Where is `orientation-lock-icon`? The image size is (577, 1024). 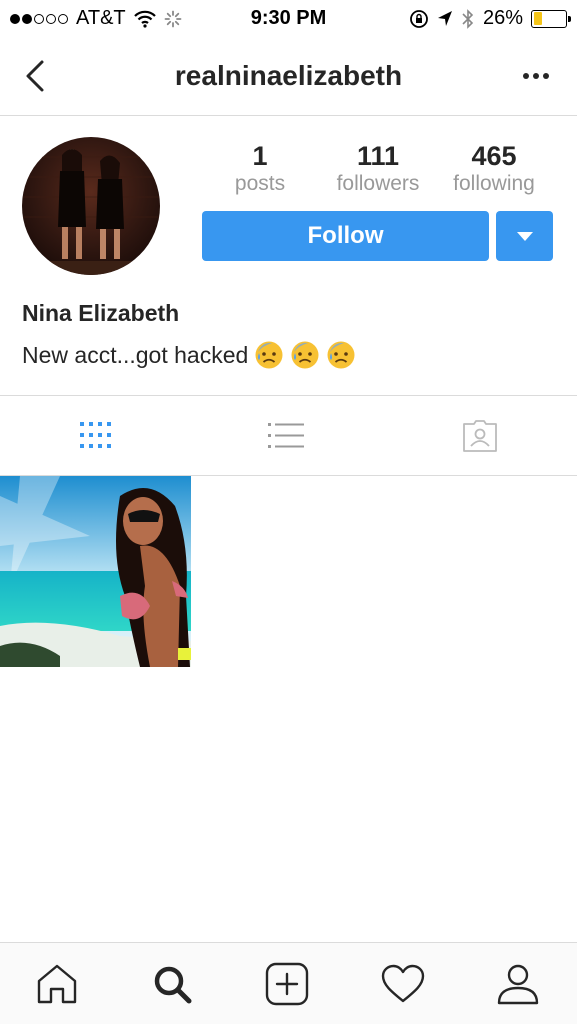 orientation-lock-icon is located at coordinates (419, 18).